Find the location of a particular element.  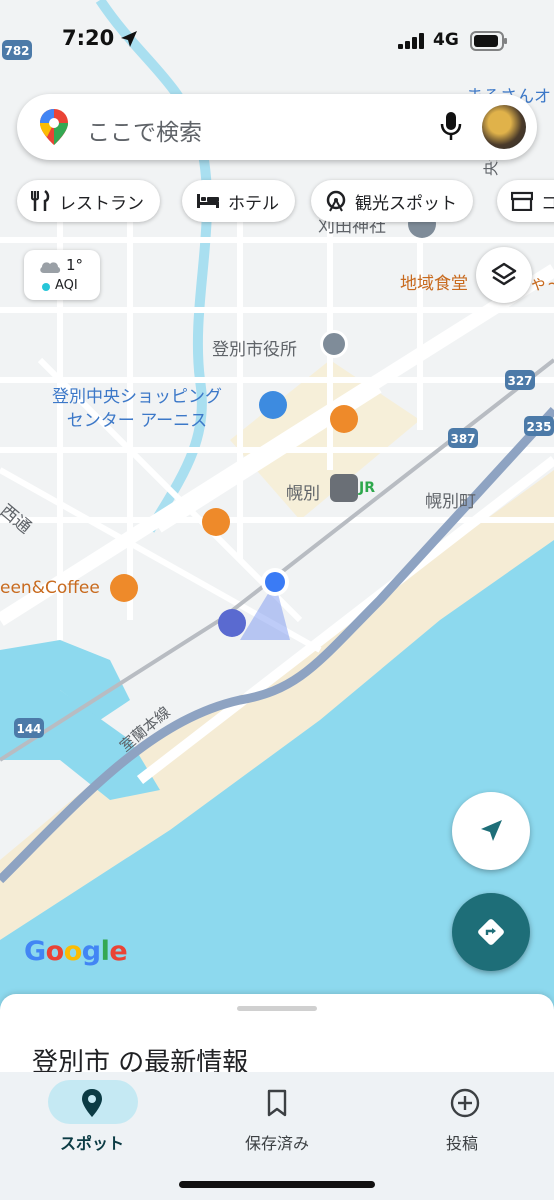

search-bar: ここで検索 is located at coordinates (277, 127).